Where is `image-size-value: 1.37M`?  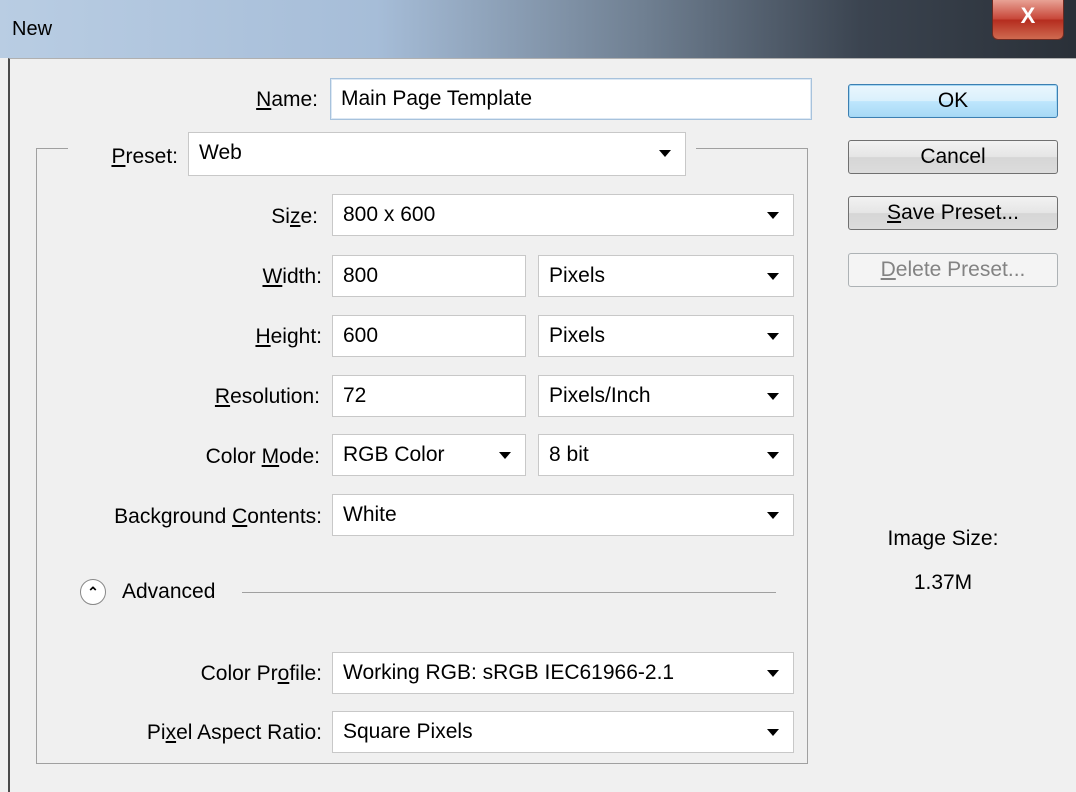
image-size-value: 1.37M is located at coordinates (943, 582).